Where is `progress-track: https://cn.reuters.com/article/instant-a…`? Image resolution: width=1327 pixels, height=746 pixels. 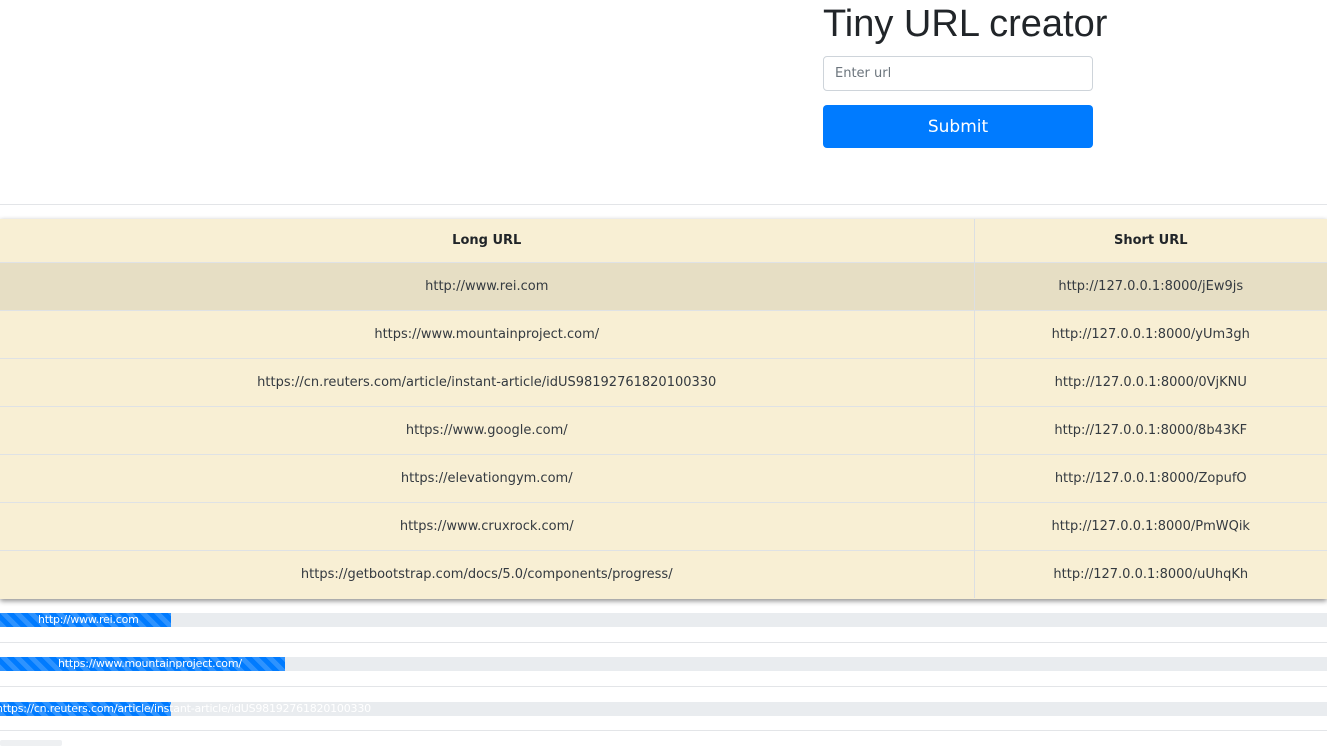 progress-track: https://cn.reuters.com/article/instant-a… is located at coordinates (663, 709).